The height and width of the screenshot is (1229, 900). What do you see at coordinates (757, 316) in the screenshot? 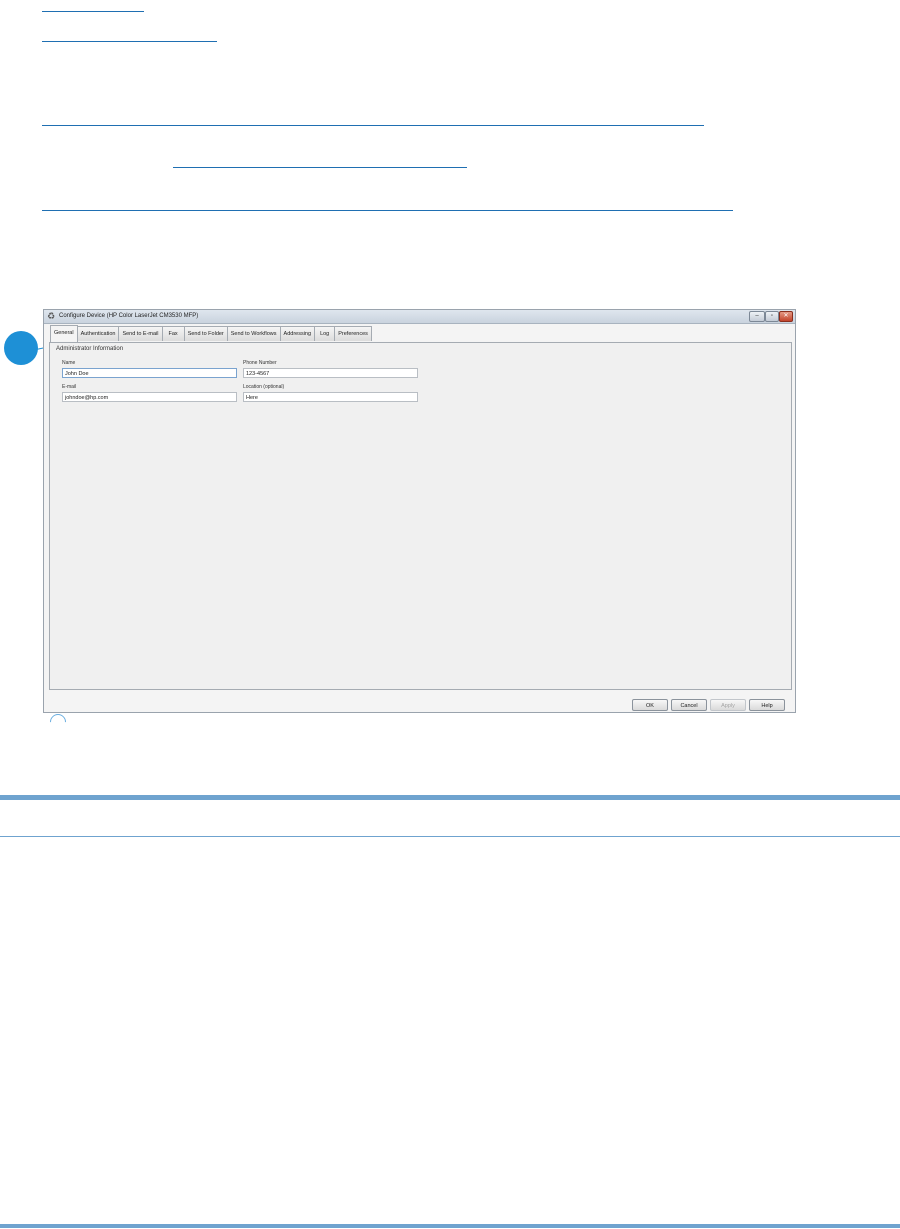
I see `minimize-button: –` at bounding box center [757, 316].